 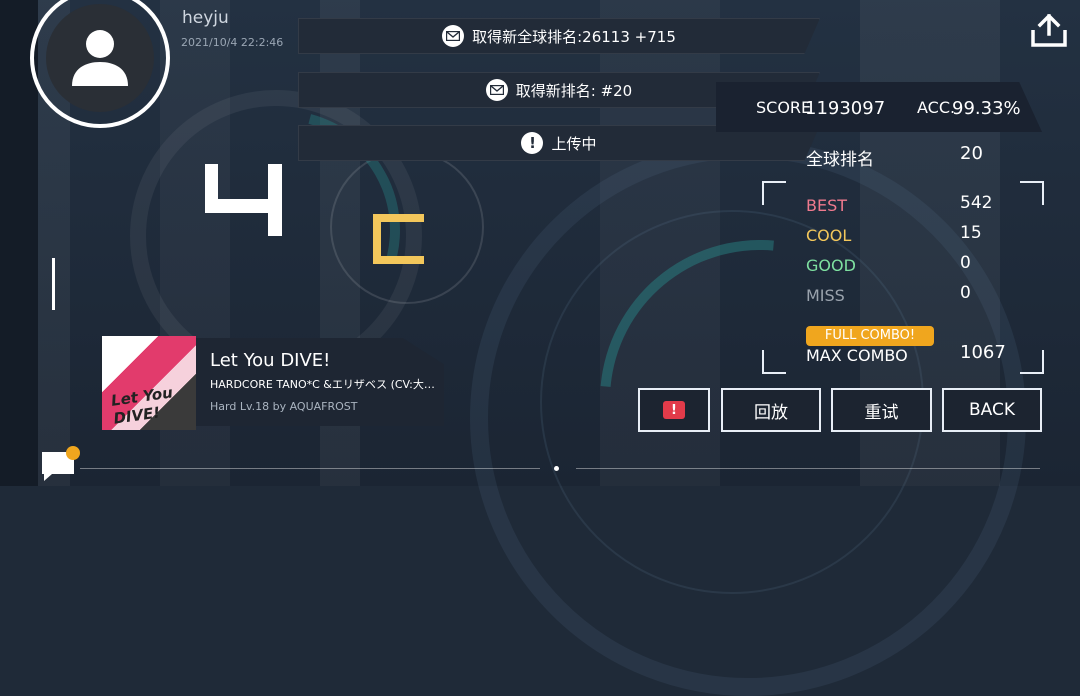 I want to click on replay-button: 回放, so click(x=771, y=410).